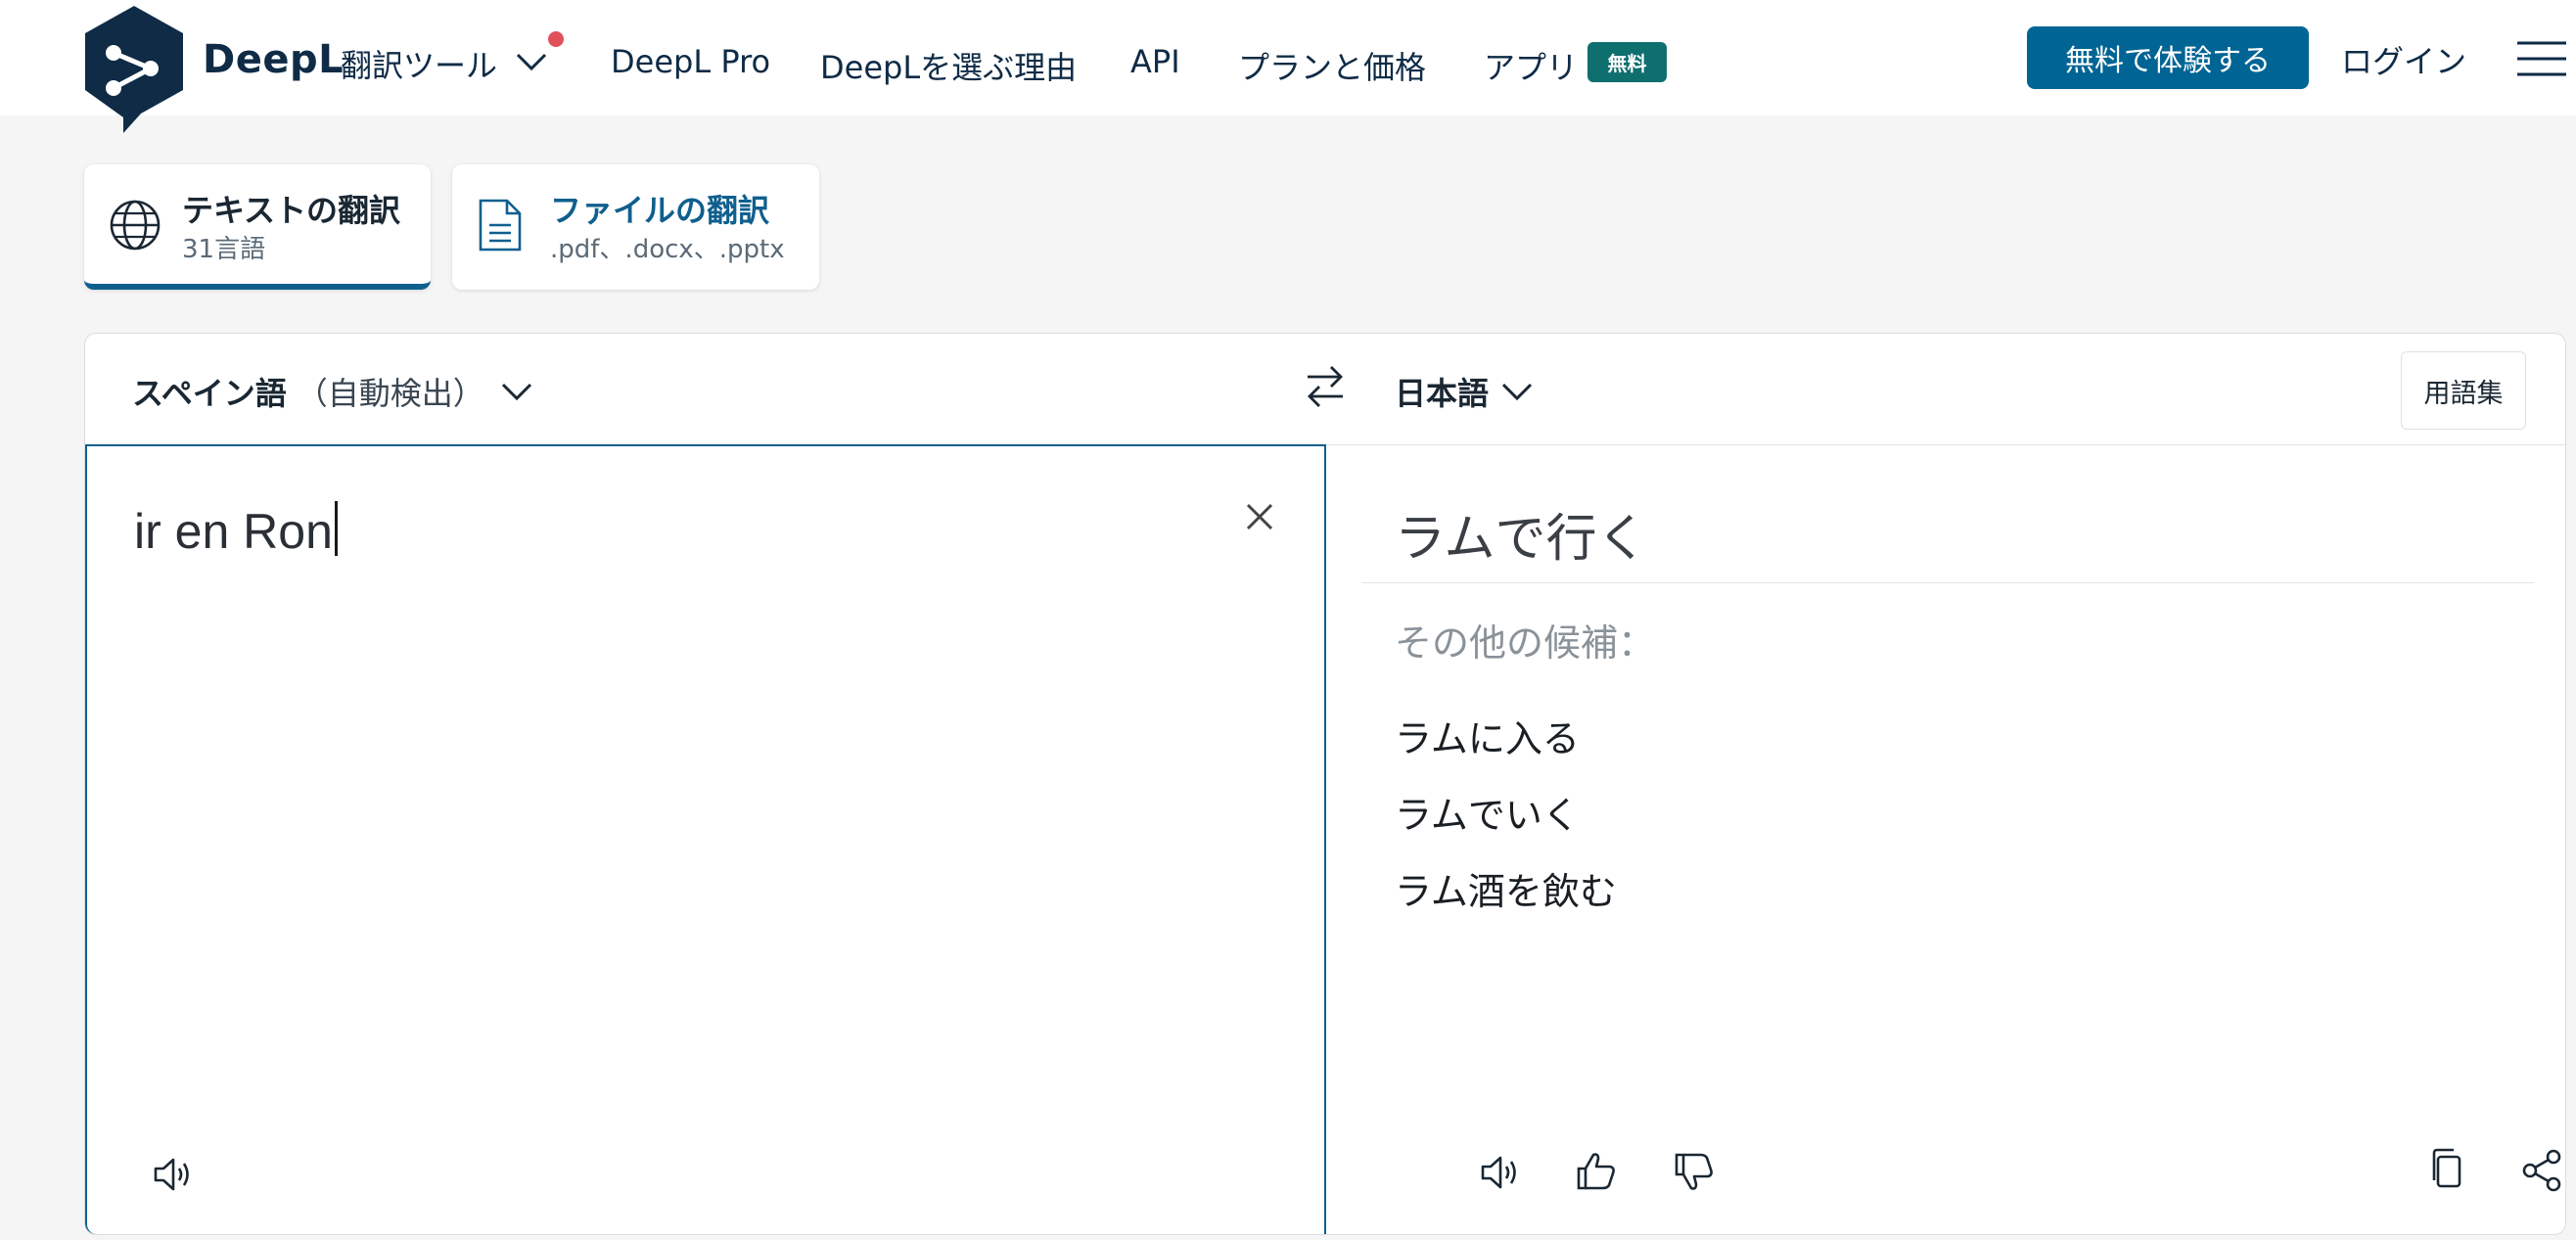  Describe the element at coordinates (134, 69) in the screenshot. I see `deepl-logo-icon` at that location.